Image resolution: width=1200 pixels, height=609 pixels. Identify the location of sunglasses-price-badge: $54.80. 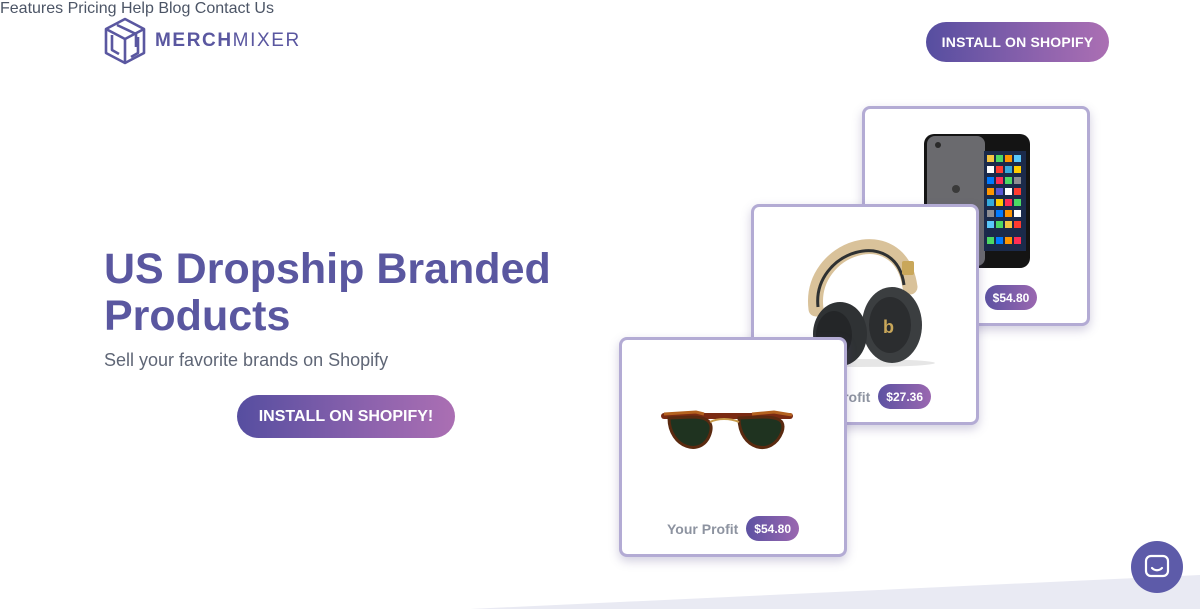
(772, 528).